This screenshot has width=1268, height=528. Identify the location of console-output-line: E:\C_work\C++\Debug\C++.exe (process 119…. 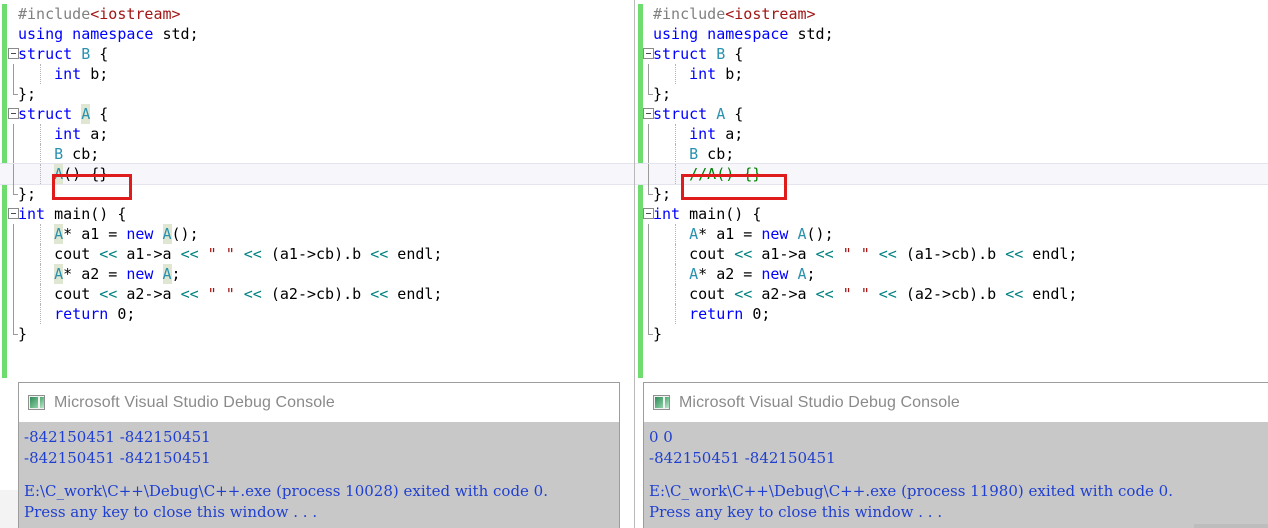
(911, 491).